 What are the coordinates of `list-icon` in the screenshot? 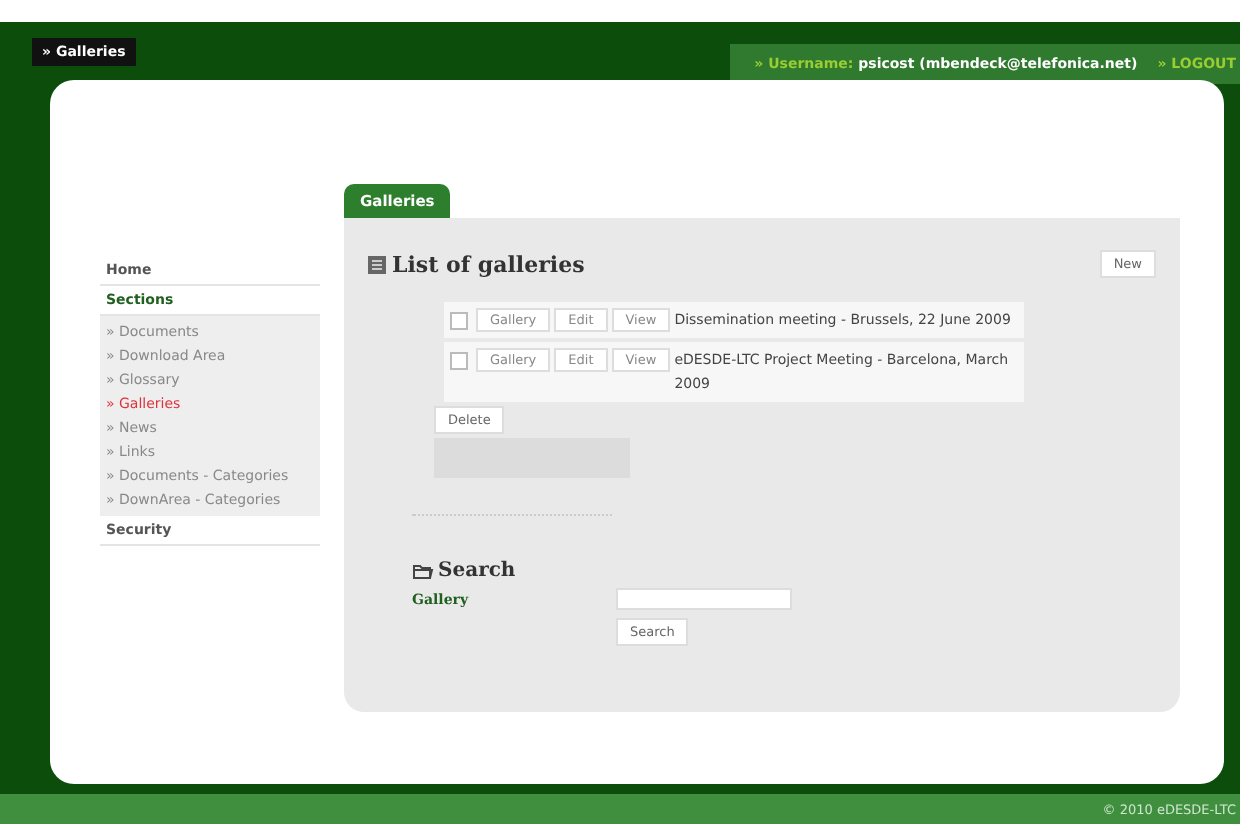 It's located at (377, 264).